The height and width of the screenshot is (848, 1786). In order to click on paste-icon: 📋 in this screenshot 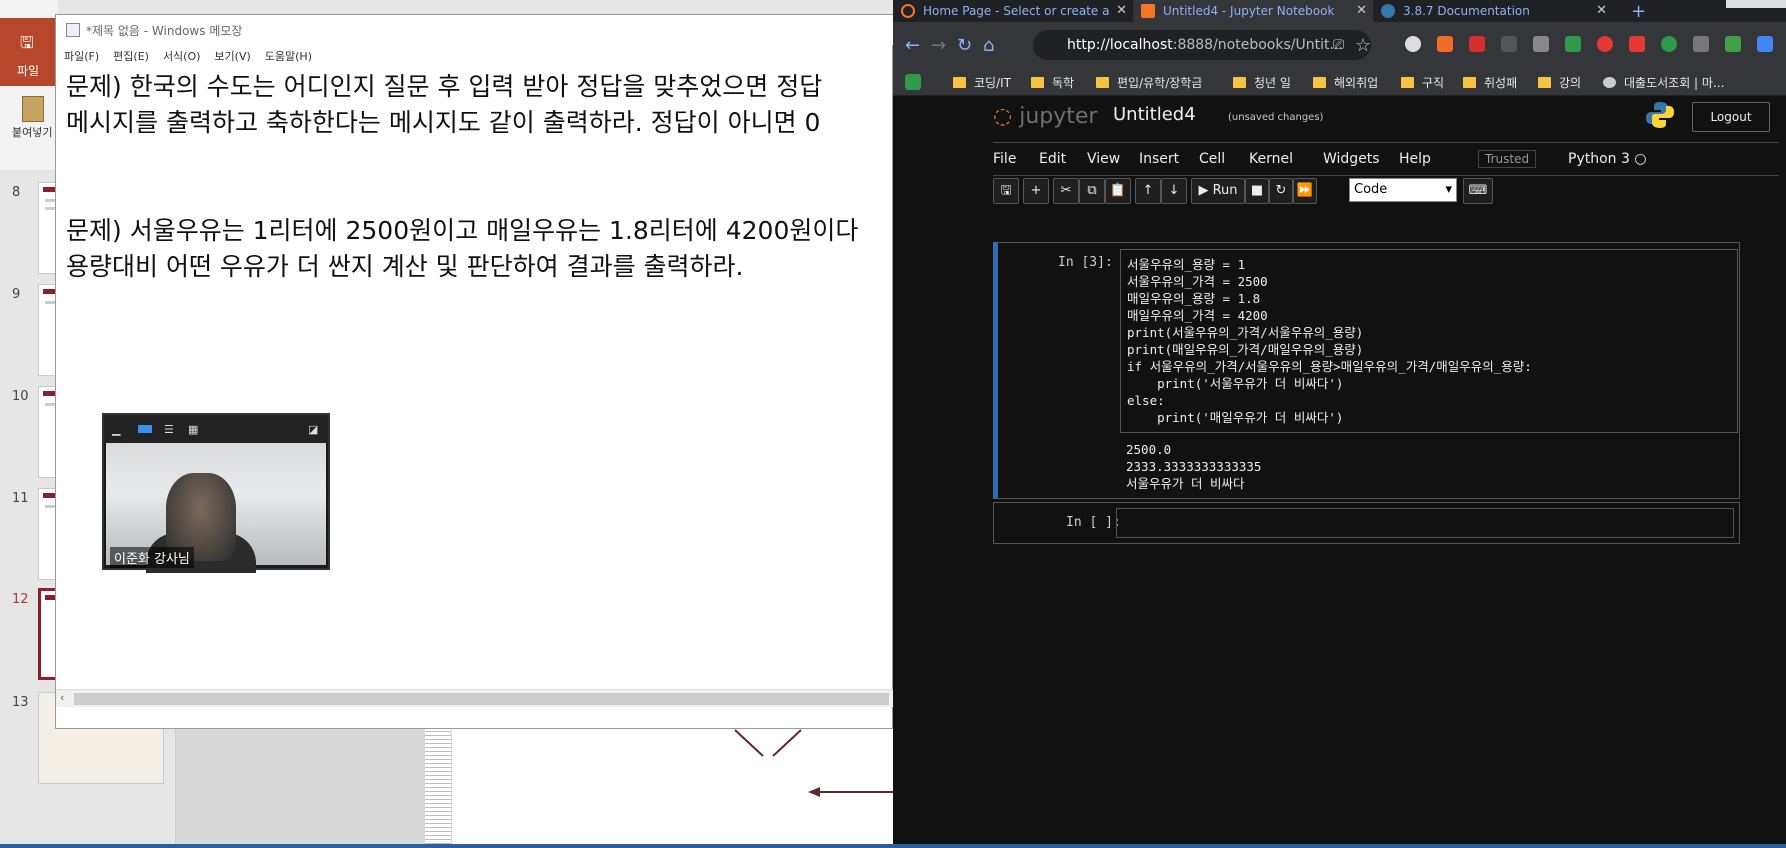, I will do `click(1118, 191)`.